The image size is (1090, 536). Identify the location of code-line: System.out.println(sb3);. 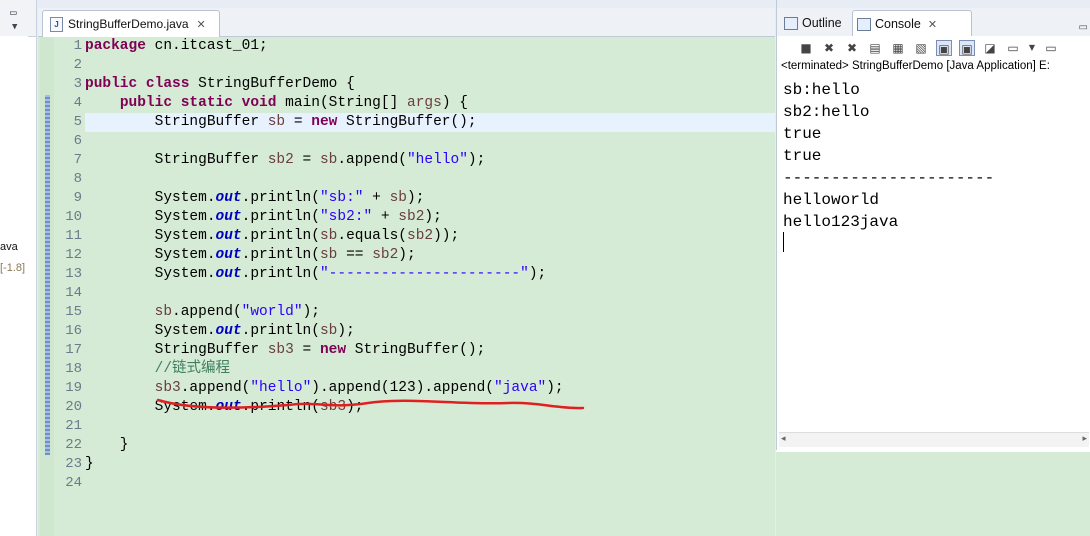
(224, 407).